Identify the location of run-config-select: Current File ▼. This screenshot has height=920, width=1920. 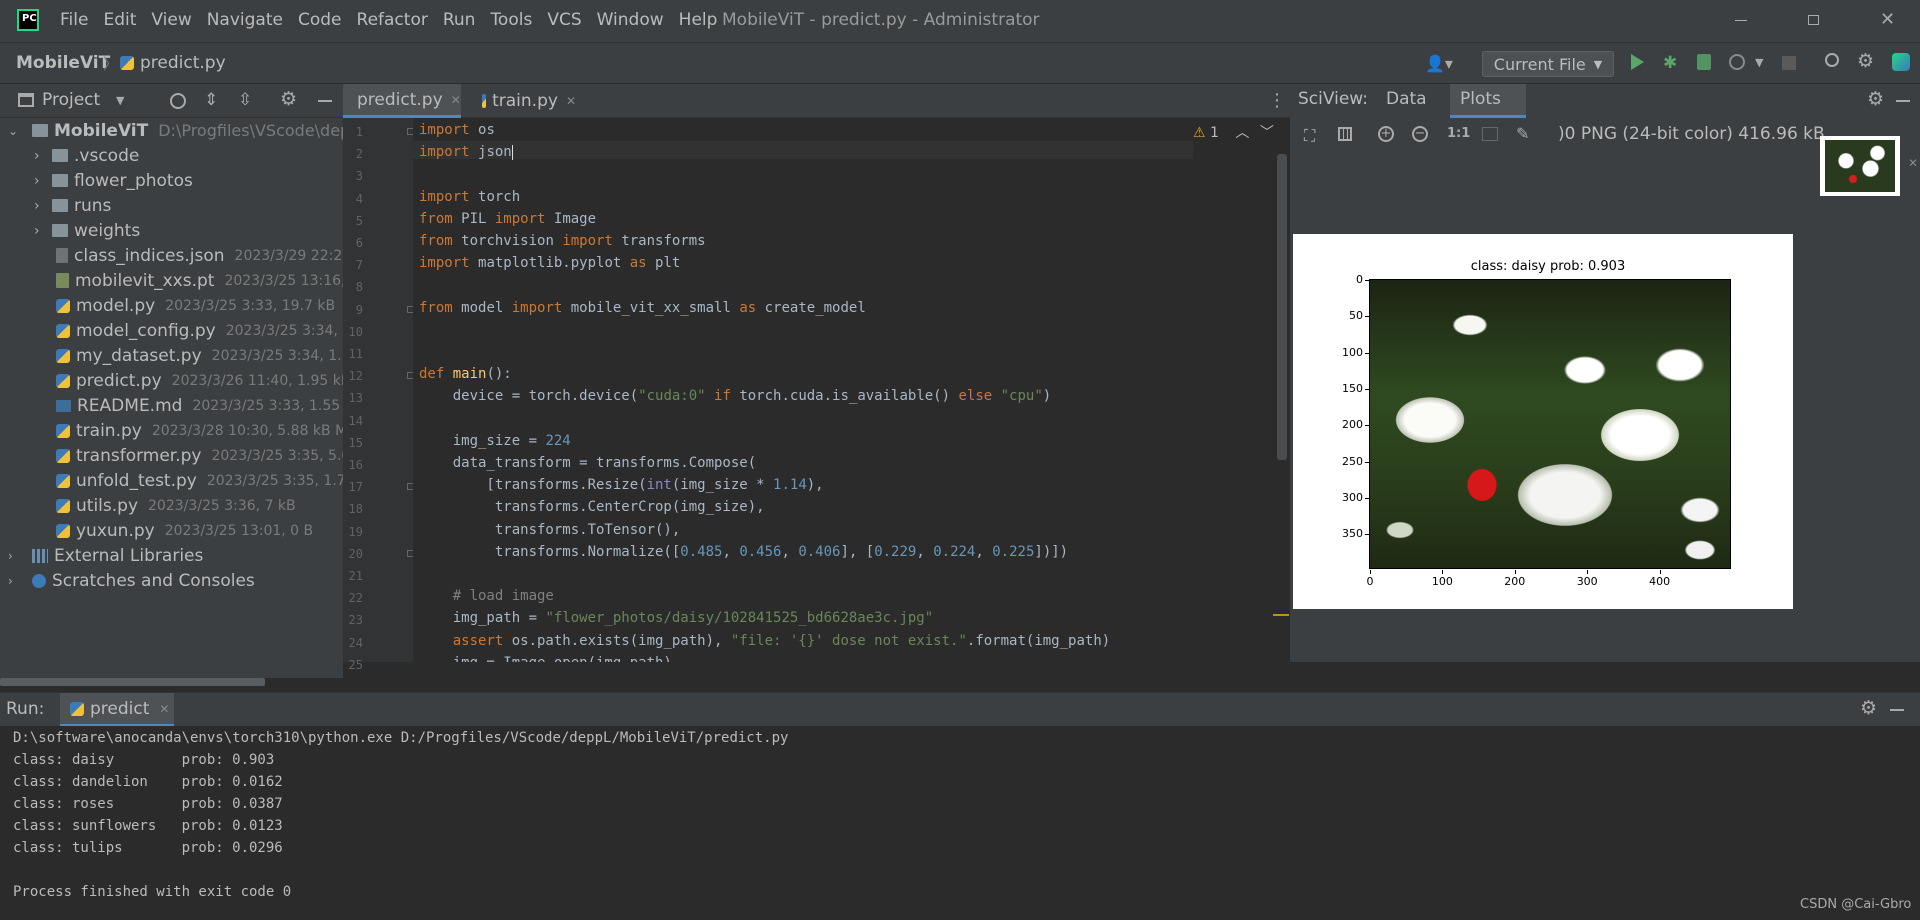
(1548, 64).